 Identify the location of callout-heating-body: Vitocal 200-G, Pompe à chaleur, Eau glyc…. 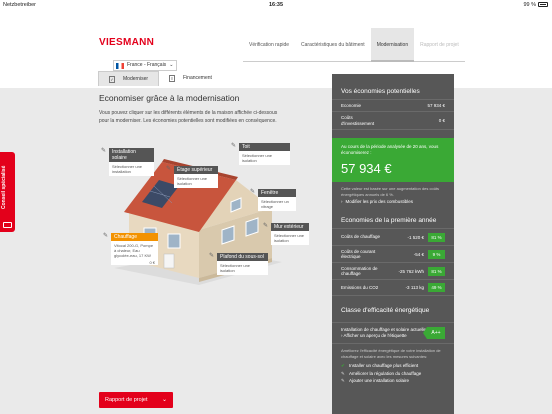
(134, 250).